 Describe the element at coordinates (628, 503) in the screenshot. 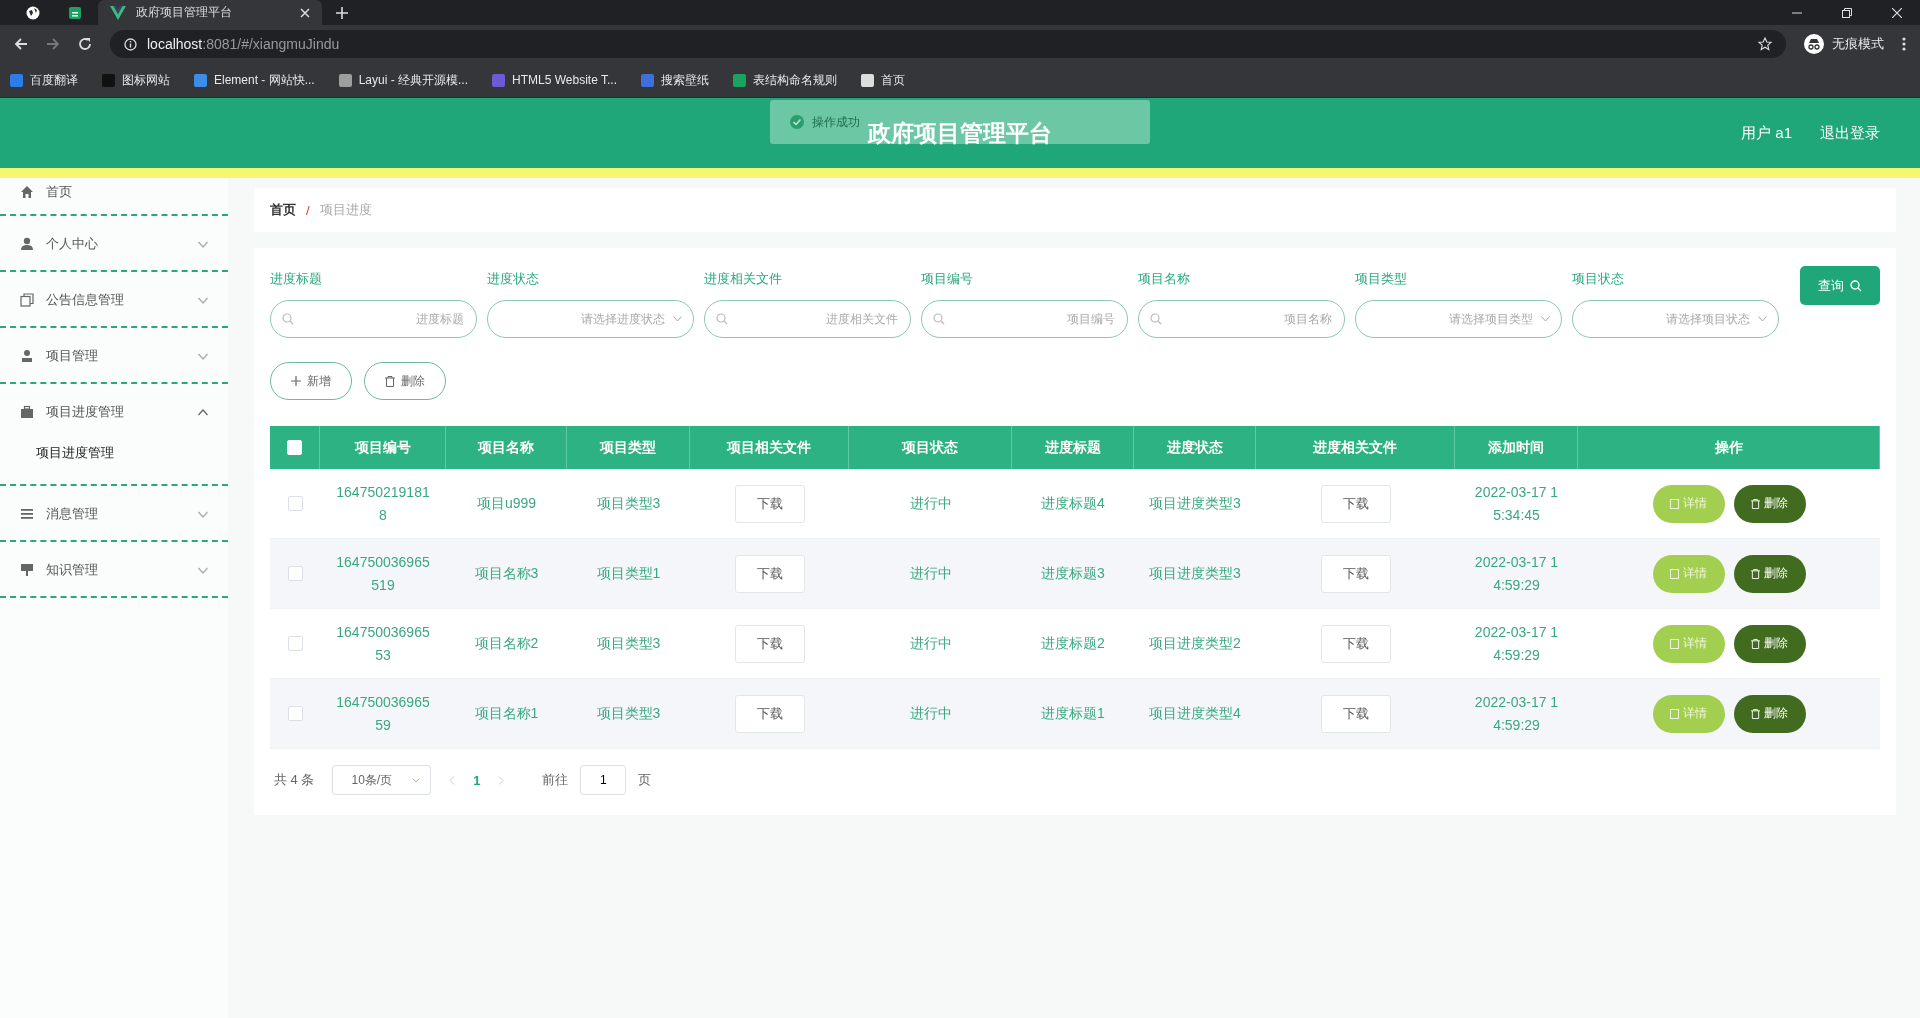

I see `table-cell-text: 项目类型3` at that location.